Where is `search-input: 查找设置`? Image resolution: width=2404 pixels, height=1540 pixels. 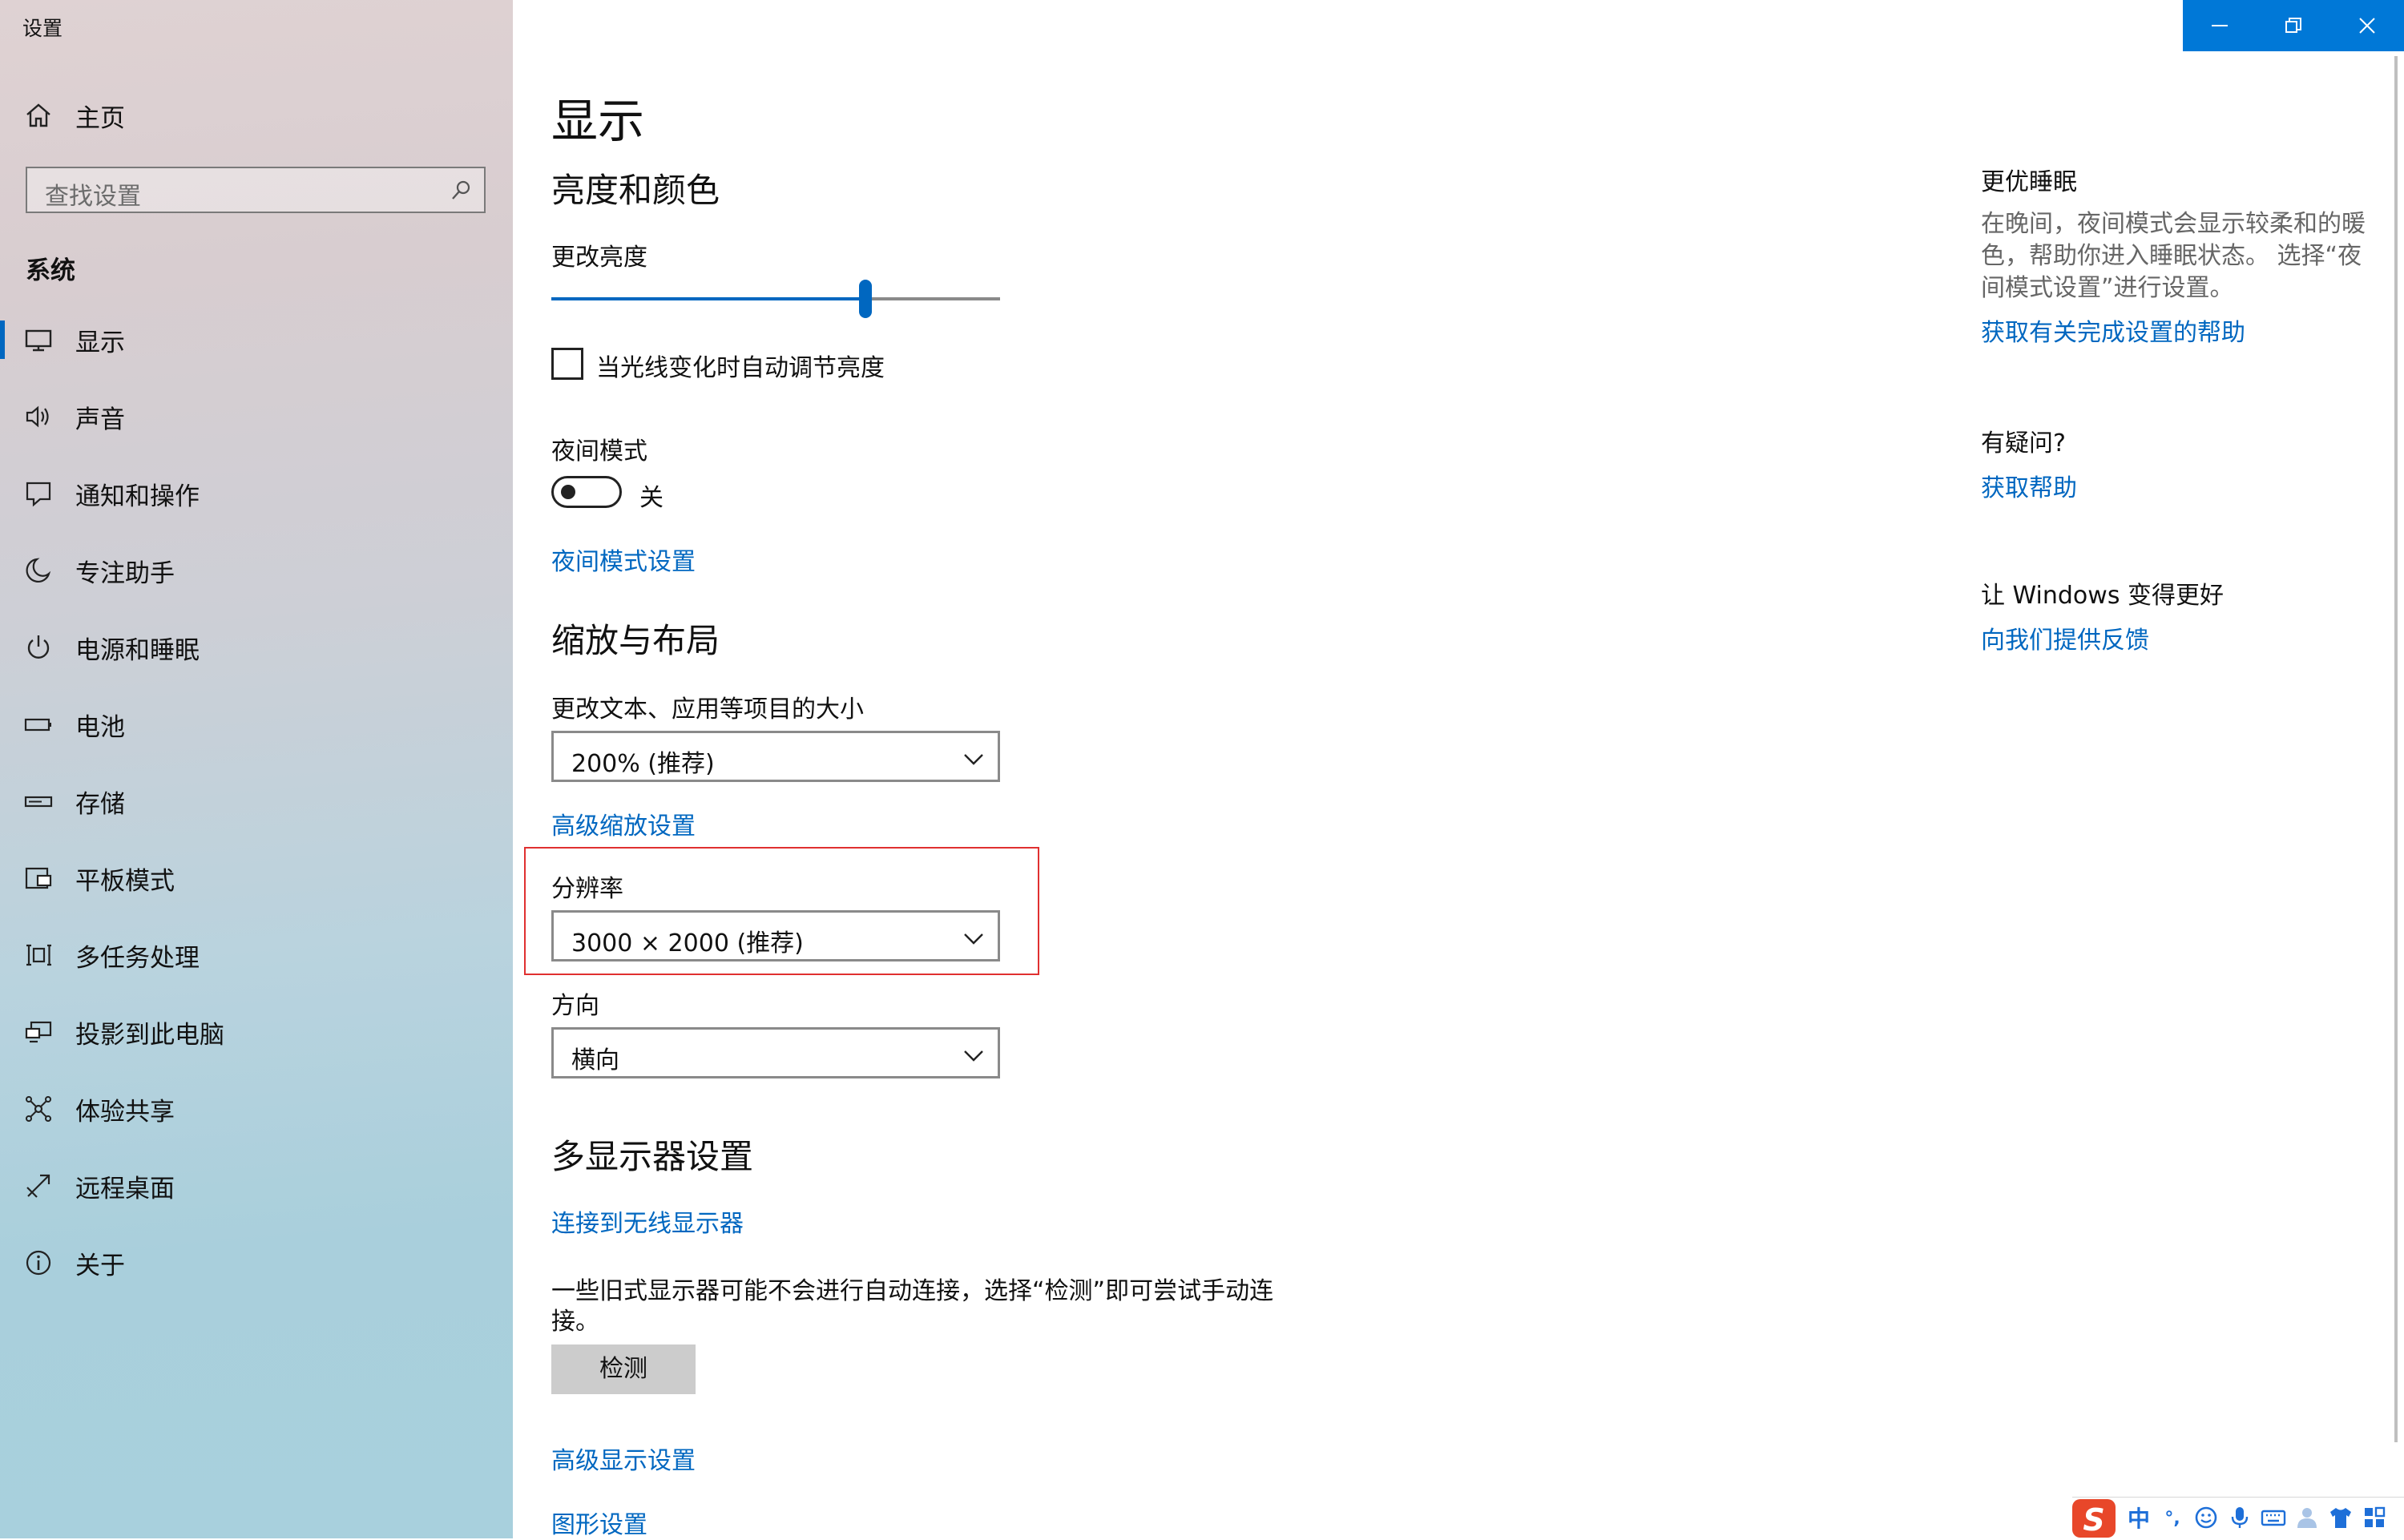 search-input: 查找设置 is located at coordinates (256, 190).